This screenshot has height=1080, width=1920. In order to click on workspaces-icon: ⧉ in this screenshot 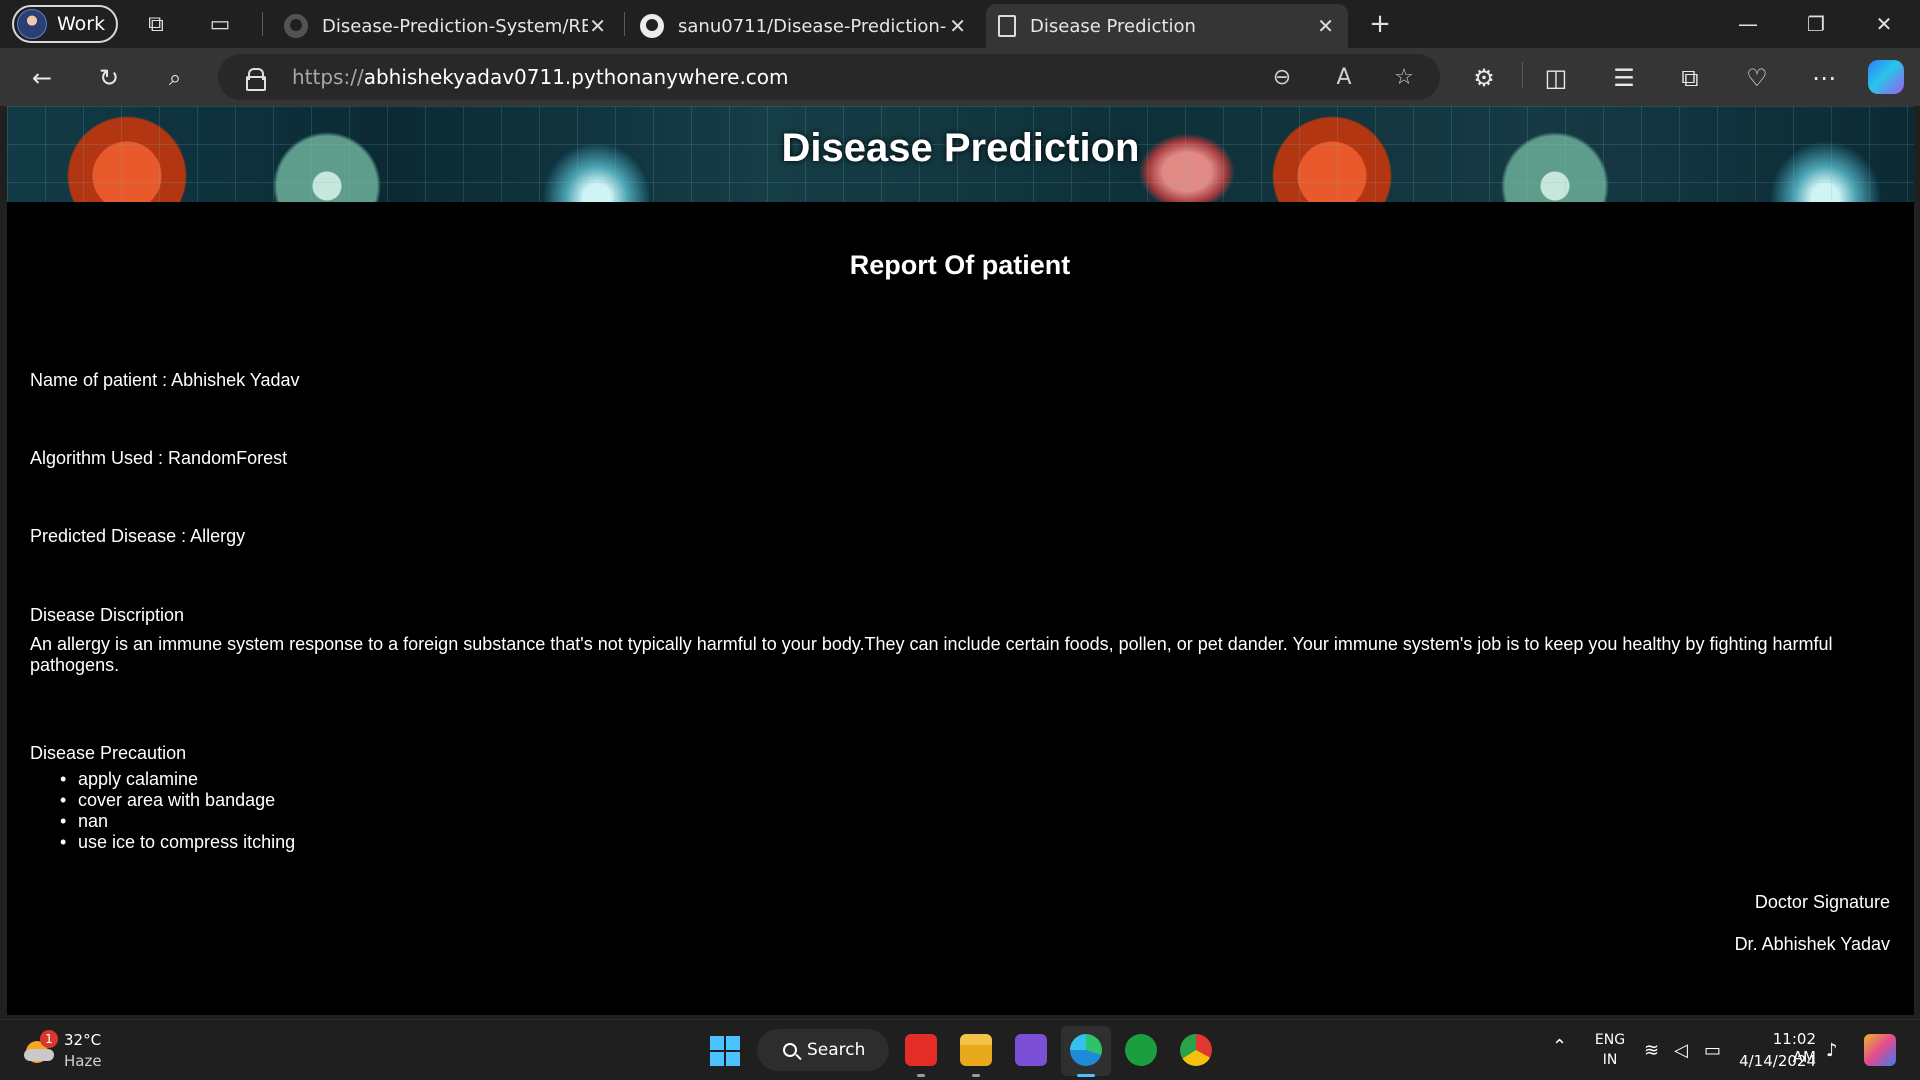, I will do `click(156, 24)`.